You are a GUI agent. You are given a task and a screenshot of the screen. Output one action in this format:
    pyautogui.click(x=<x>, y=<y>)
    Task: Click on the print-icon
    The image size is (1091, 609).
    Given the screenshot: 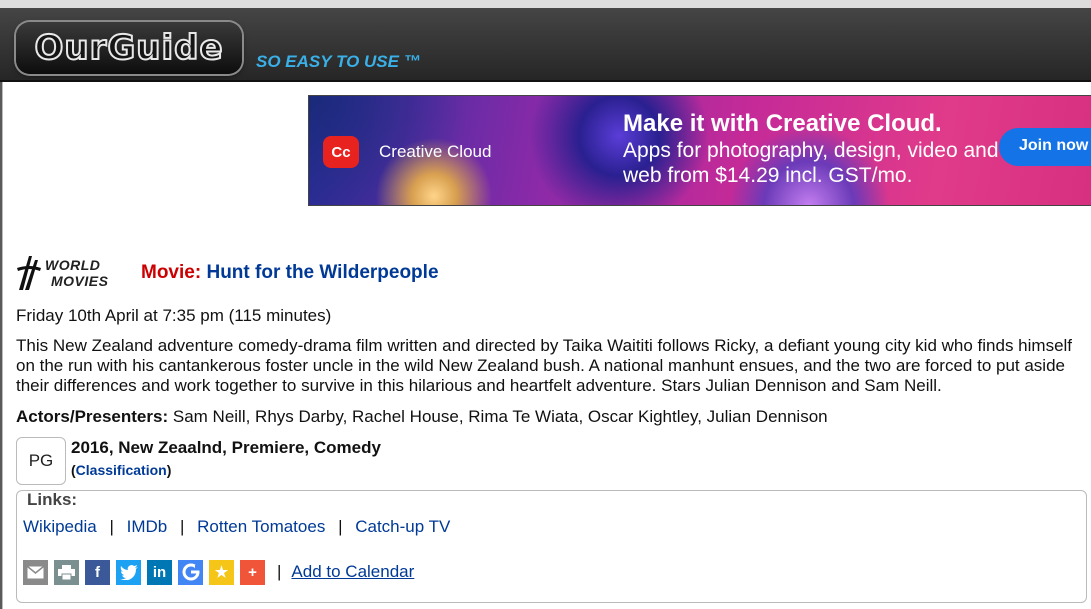 What is the action you would take?
    pyautogui.click(x=66, y=572)
    